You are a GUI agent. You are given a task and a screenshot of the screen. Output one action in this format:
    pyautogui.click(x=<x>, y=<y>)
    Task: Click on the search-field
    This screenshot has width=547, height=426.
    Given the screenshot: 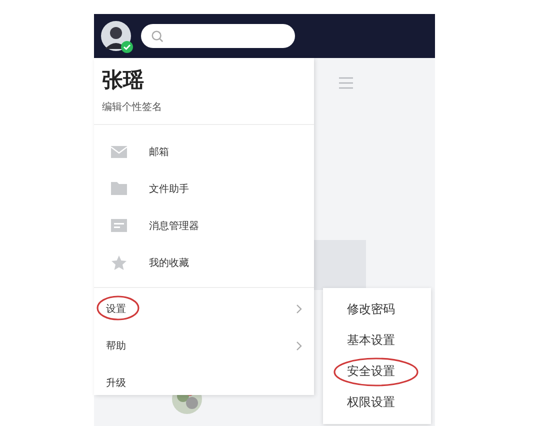 What is the action you would take?
    pyautogui.click(x=218, y=36)
    